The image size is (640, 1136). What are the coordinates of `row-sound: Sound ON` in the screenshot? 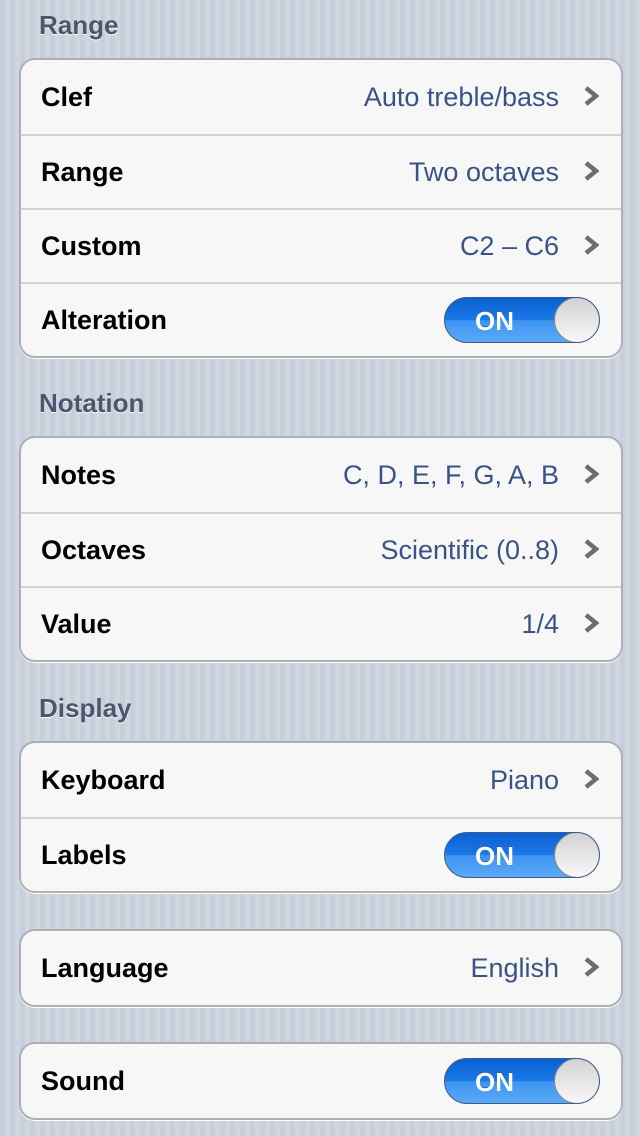 It's located at (321, 1081).